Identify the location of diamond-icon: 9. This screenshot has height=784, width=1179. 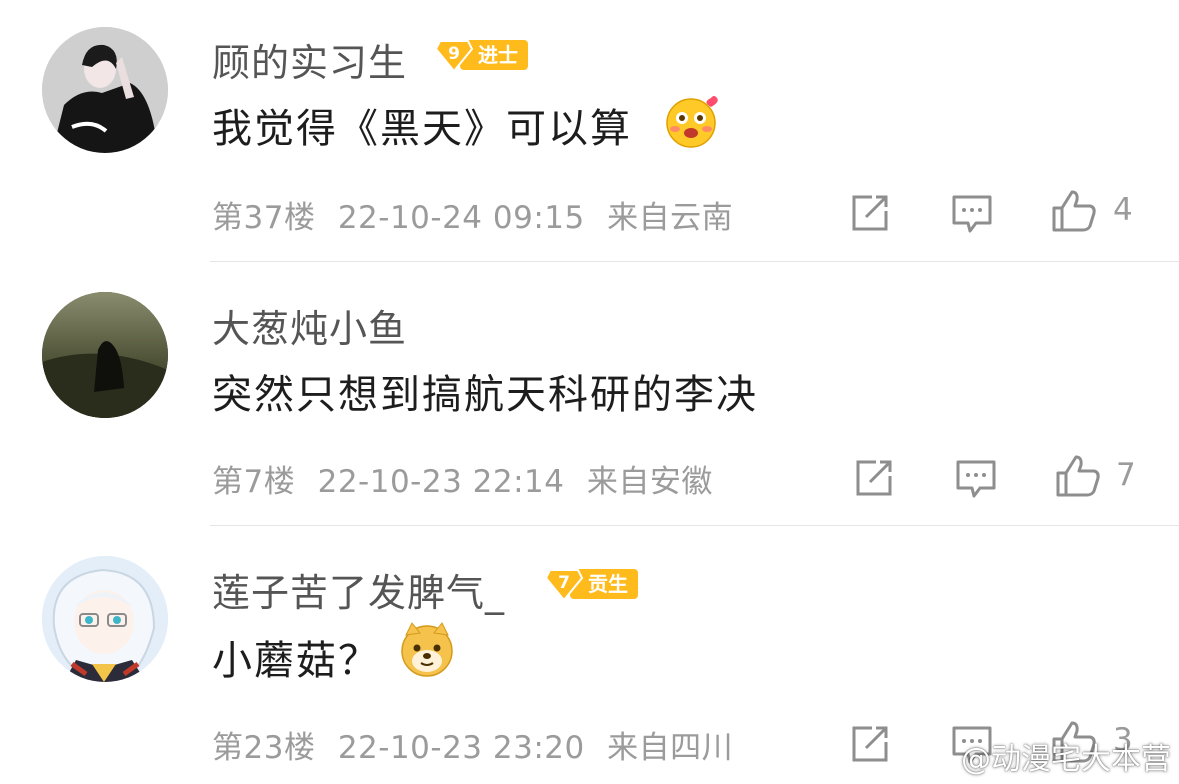
(454, 56).